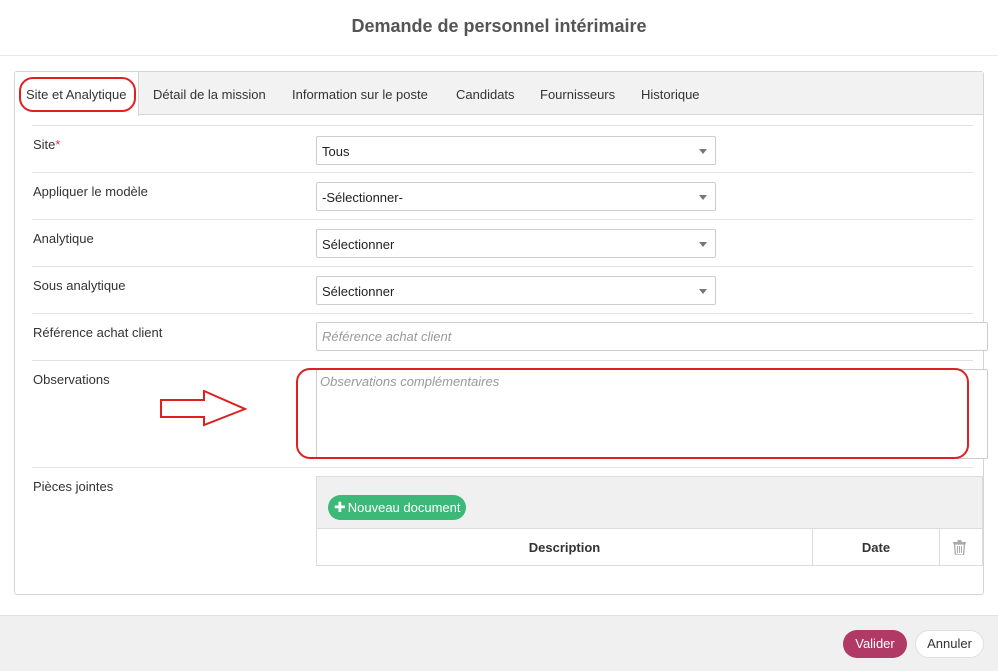 The height and width of the screenshot is (671, 998). Describe the element at coordinates (516, 243) in the screenshot. I see `analytique-select: Sélectionner` at that location.